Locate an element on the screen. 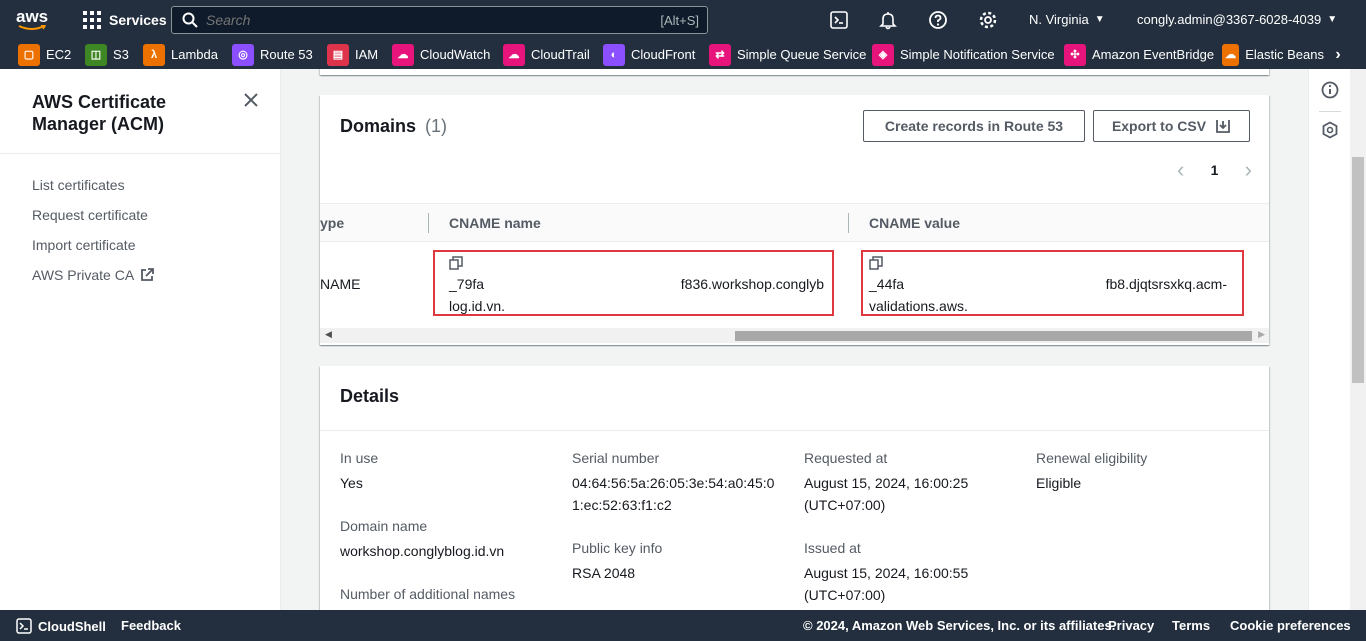 The height and width of the screenshot is (641, 1366). favorite-route53: ◎ Route 53 is located at coordinates (272, 54).